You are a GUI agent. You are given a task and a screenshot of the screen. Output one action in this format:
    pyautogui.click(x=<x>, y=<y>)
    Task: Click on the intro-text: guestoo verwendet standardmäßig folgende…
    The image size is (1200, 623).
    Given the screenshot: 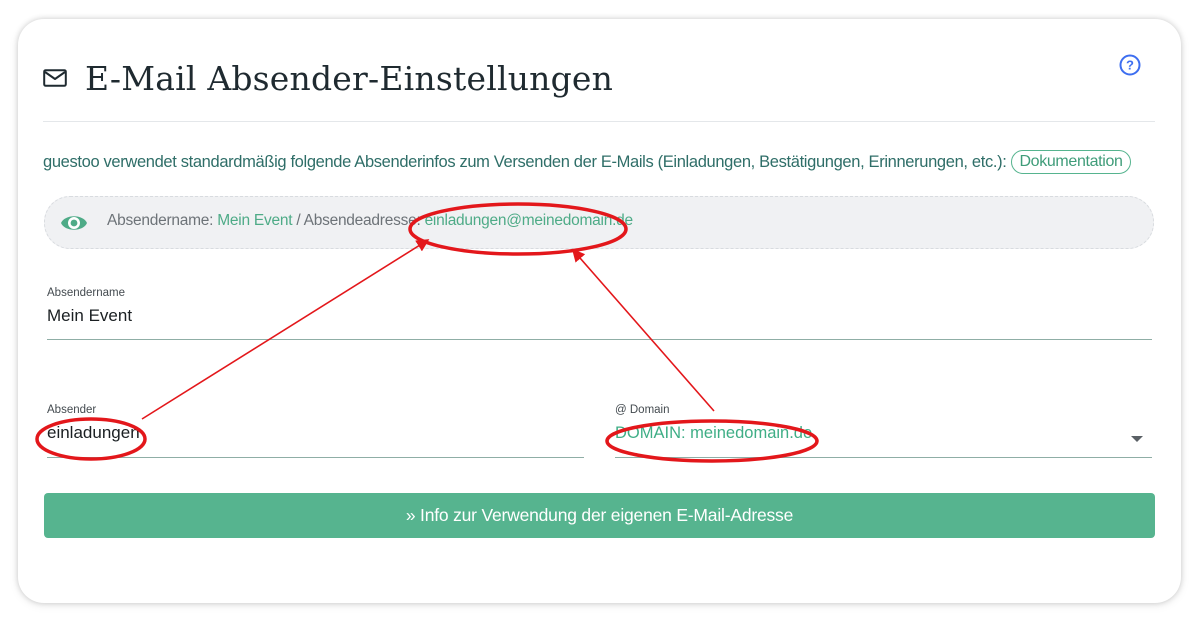 What is the action you would take?
    pyautogui.click(x=587, y=162)
    